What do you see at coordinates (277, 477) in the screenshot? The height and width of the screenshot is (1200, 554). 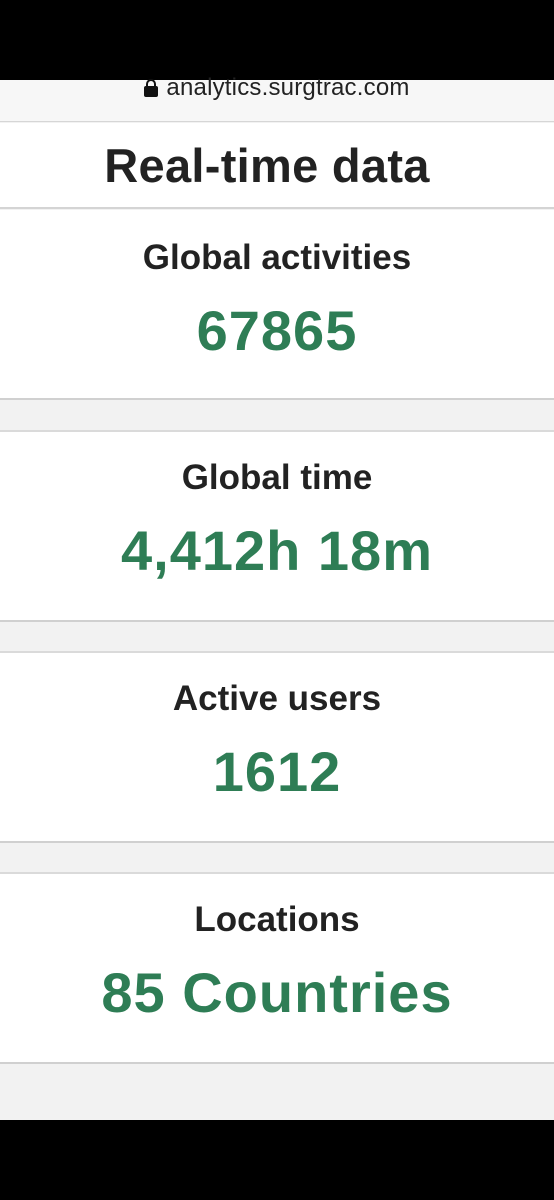 I see `stat-label: Global time` at bounding box center [277, 477].